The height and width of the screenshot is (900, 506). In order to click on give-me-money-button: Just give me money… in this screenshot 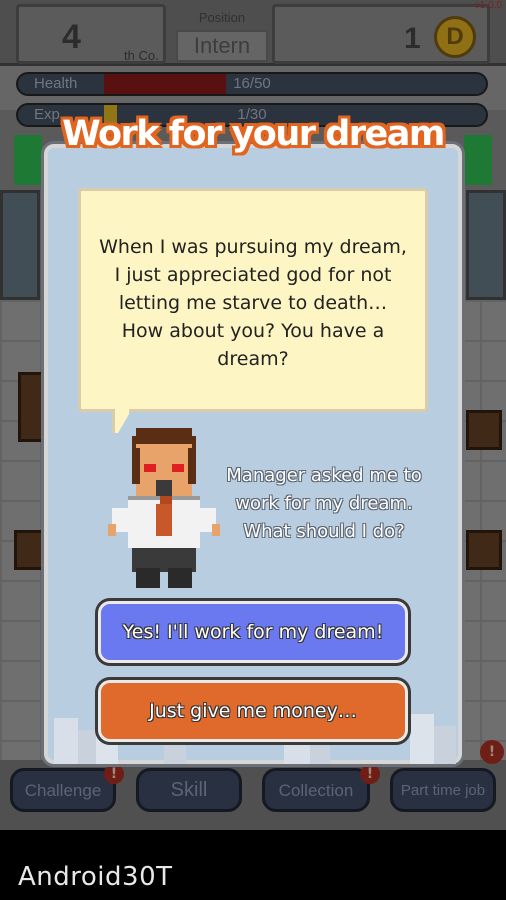, I will do `click(253, 711)`.